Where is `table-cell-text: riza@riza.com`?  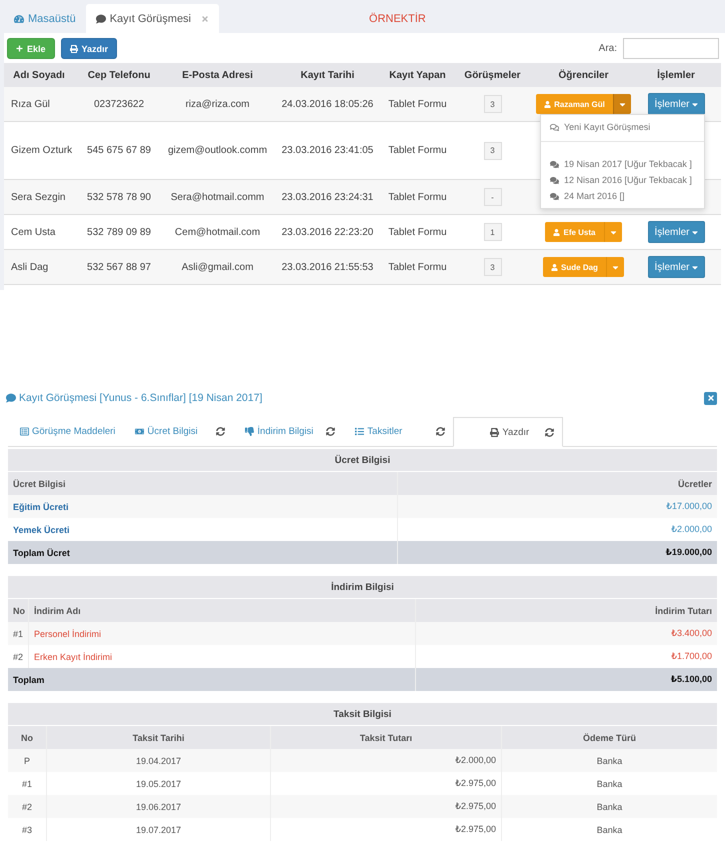
table-cell-text: riza@riza.com is located at coordinates (217, 104).